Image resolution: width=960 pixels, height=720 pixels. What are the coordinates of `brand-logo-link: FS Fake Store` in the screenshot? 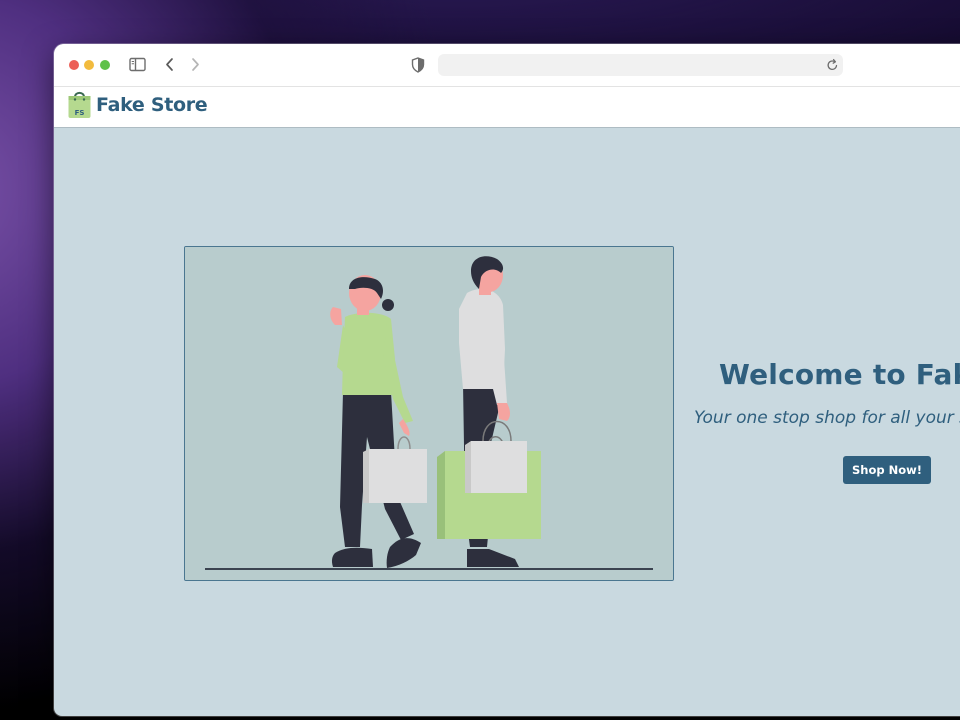 It's located at (137, 104).